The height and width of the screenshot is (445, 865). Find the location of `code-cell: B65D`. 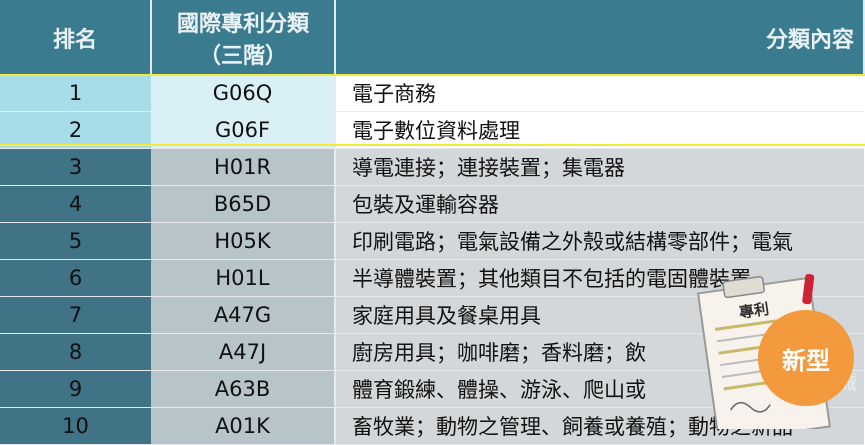

code-cell: B65D is located at coordinates (243, 204).